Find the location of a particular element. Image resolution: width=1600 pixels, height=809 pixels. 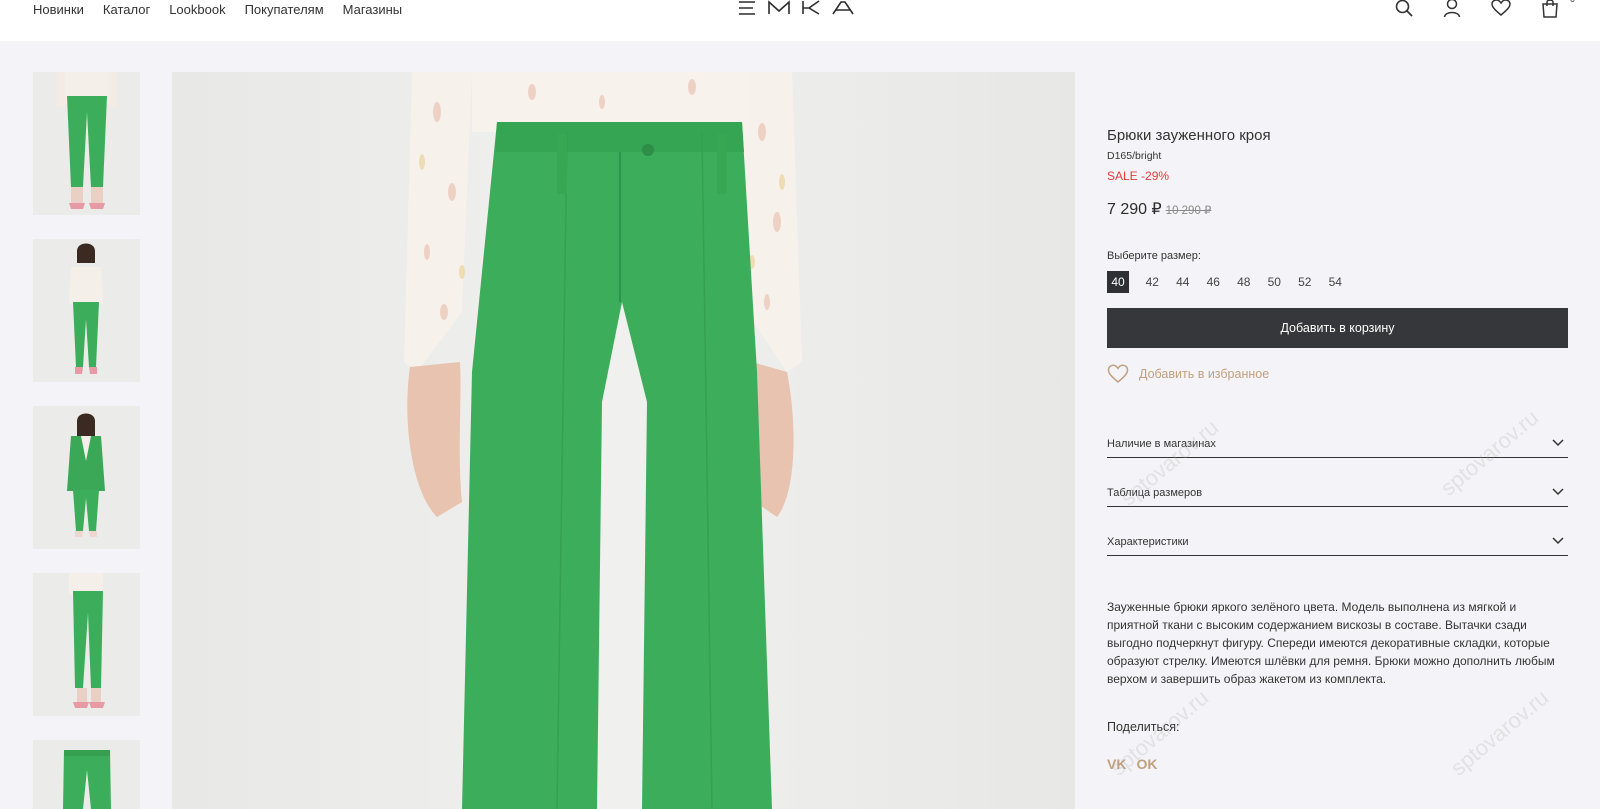

size-option-50: 50 is located at coordinates (1274, 282).